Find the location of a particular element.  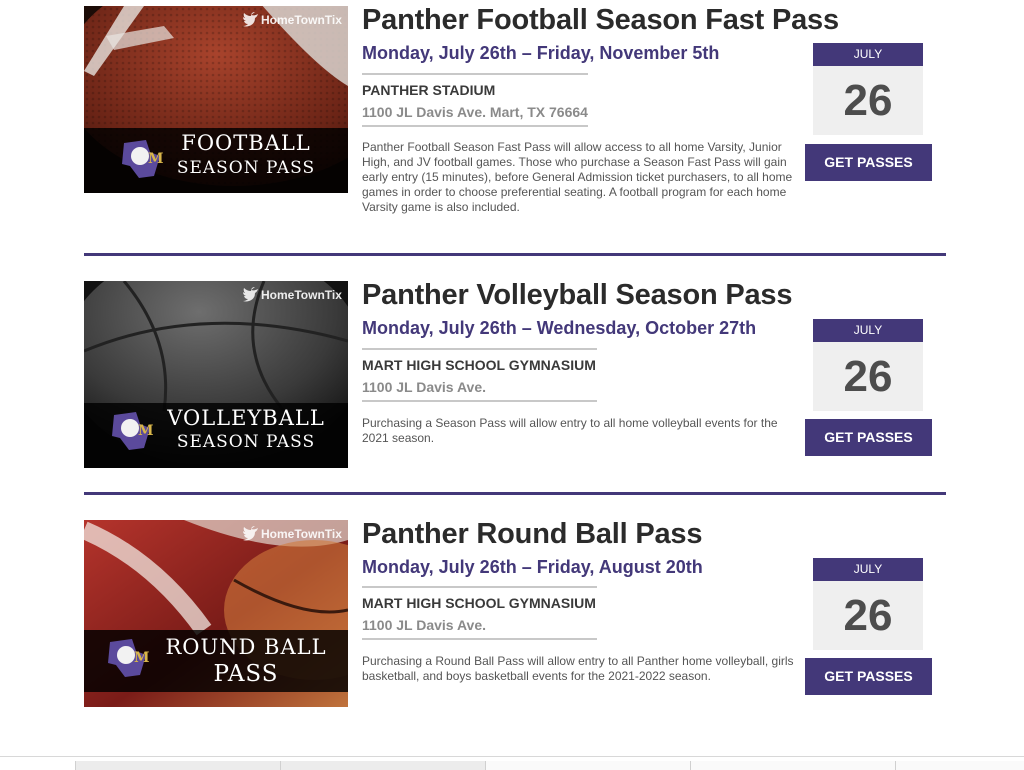

event-address: 1100 JL Davis Ave. Mart, TX 76664 is located at coordinates (475, 112).